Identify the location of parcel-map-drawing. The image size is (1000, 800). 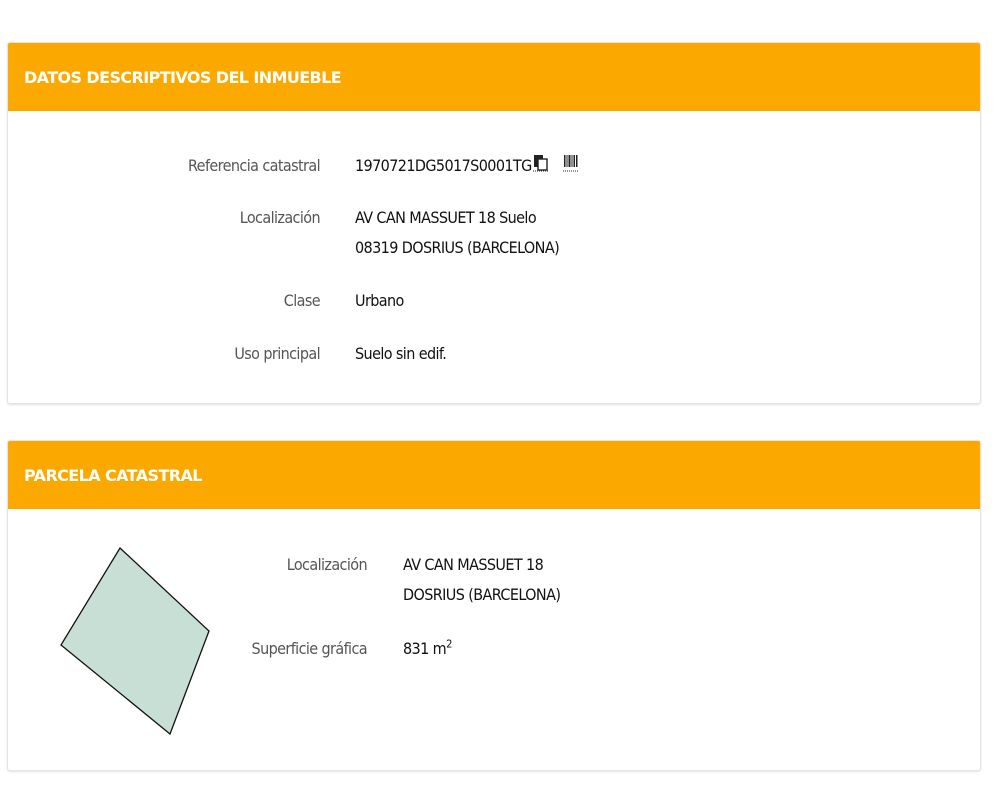
(135, 642).